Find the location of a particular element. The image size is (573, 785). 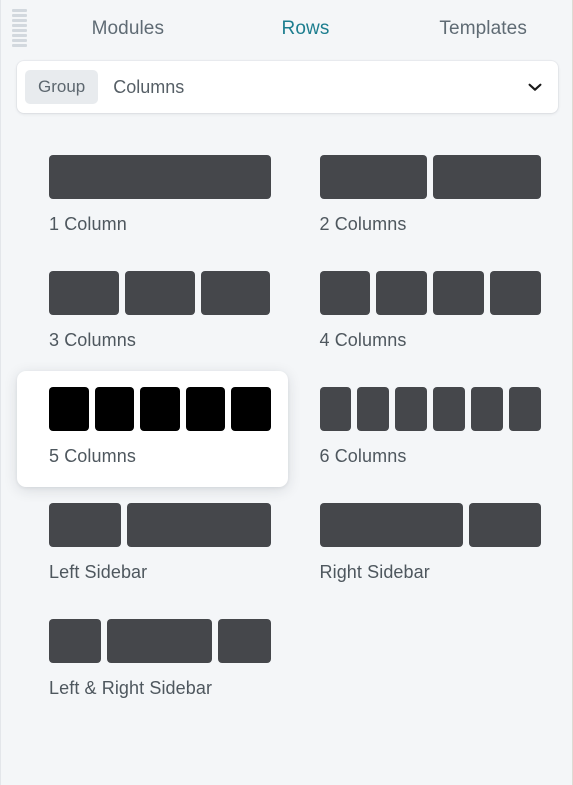

tab-rows: Rows is located at coordinates (306, 29).